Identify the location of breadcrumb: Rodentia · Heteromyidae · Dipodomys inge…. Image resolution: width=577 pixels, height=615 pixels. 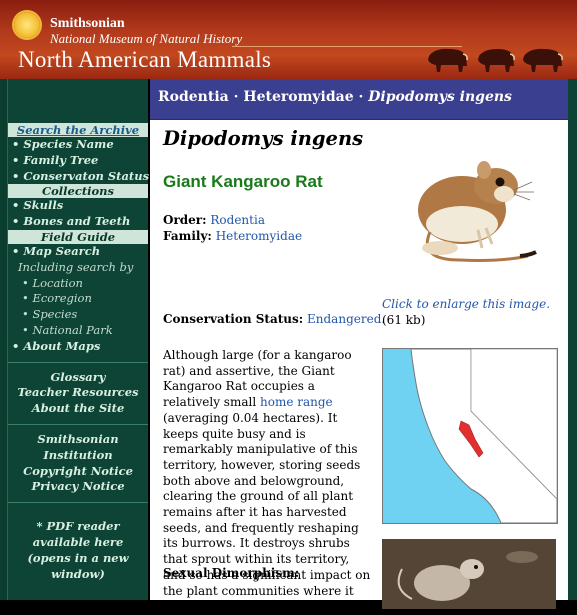
(359, 99).